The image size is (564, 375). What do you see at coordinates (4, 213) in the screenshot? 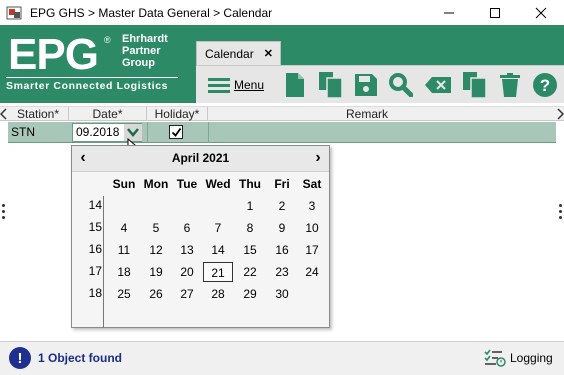
I see `left-splitter-handle` at bounding box center [4, 213].